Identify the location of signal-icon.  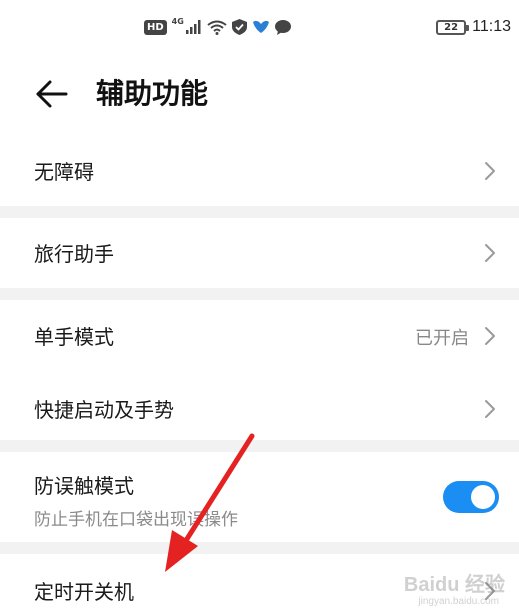
(193, 27).